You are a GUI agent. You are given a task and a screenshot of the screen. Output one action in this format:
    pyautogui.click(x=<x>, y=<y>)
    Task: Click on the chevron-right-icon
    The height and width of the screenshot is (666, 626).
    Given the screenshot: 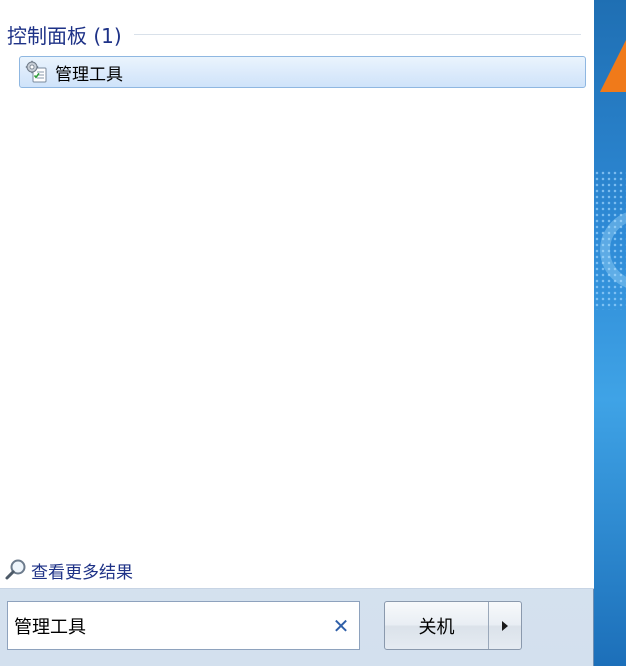 What is the action you would take?
    pyautogui.click(x=505, y=625)
    